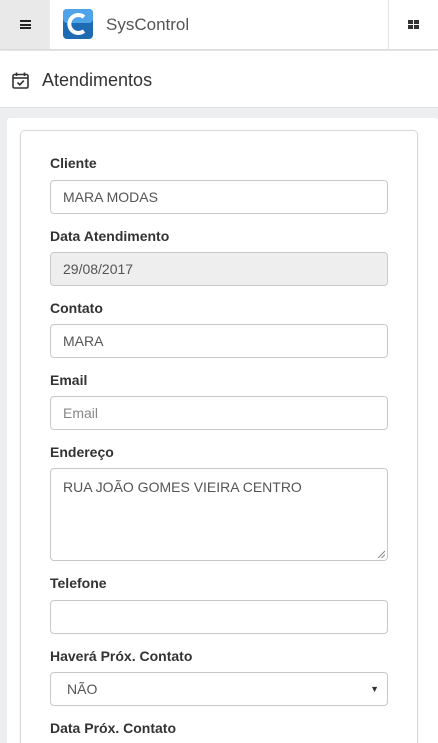 Image resolution: width=438 pixels, height=743 pixels. Describe the element at coordinates (219, 79) in the screenshot. I see `page-header: Atendimentos` at that location.